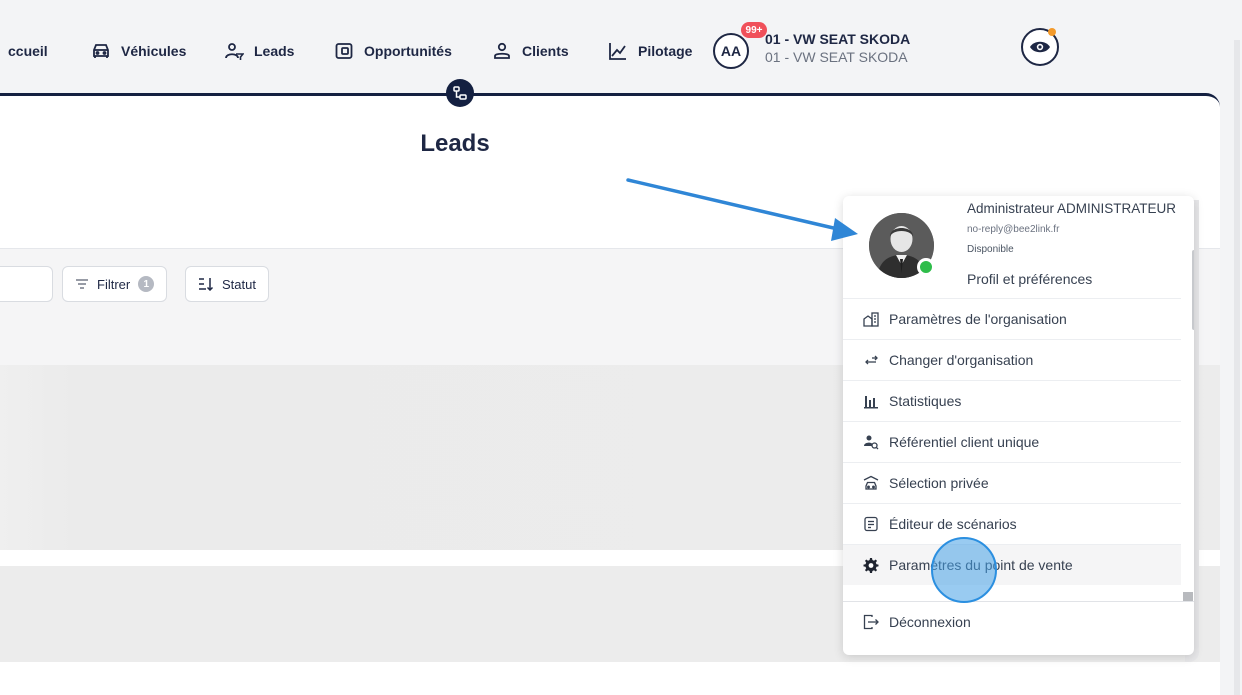 Image resolution: width=1242 pixels, height=695 pixels. What do you see at coordinates (990, 249) in the screenshot?
I see `user-status: Disponible` at bounding box center [990, 249].